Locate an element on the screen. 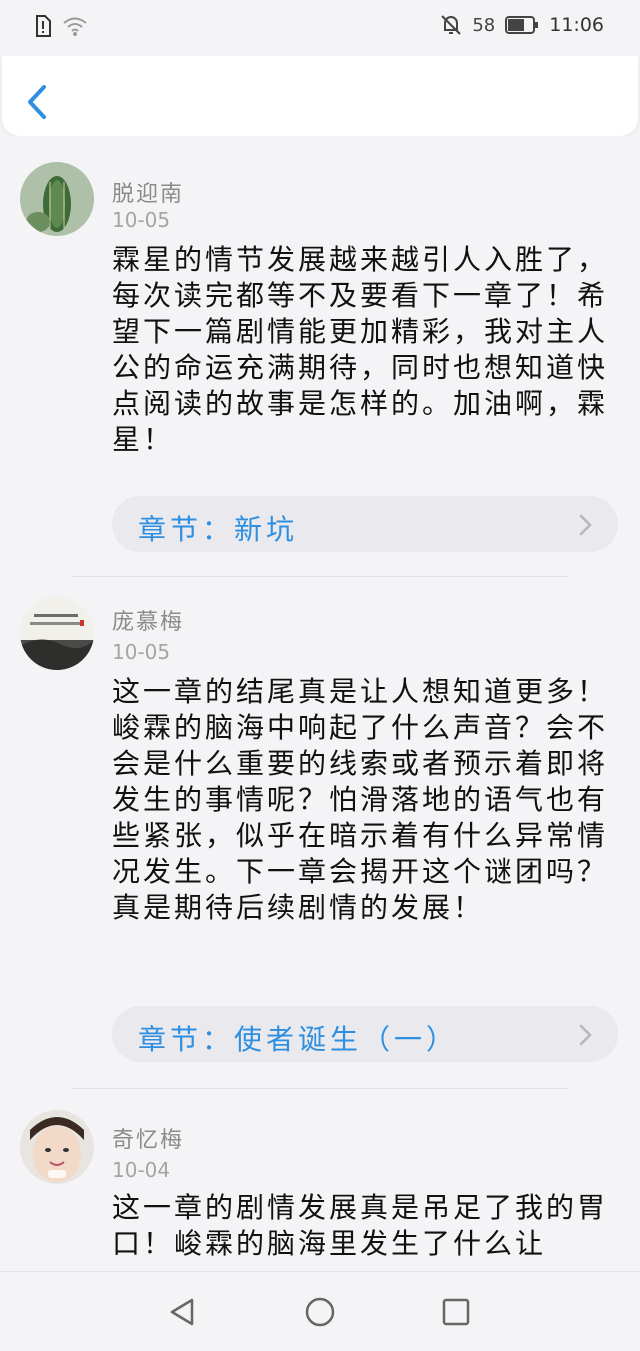 The width and height of the screenshot is (640, 1351). chapter-link: 章节：新坑 is located at coordinates (365, 524).